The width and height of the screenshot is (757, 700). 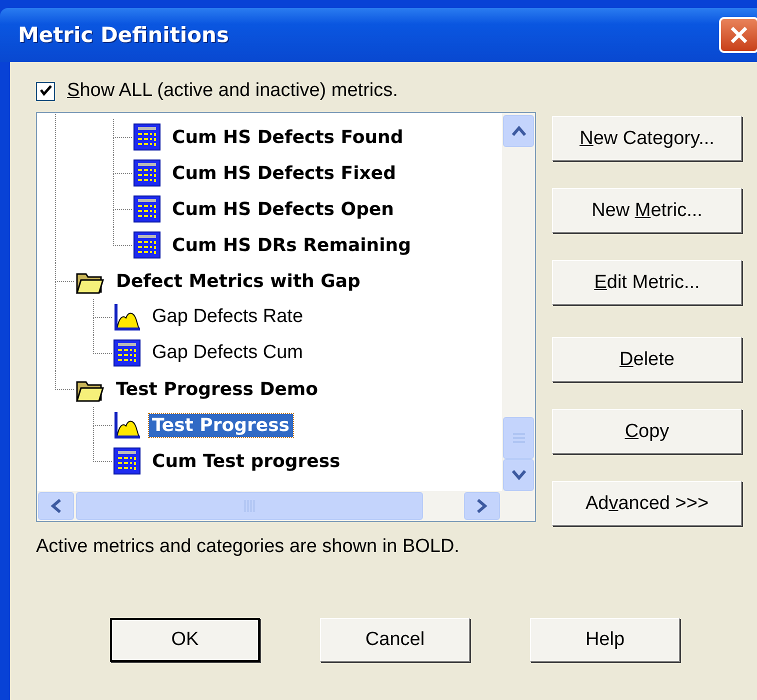 I want to click on dialog-button: OK, so click(x=185, y=640).